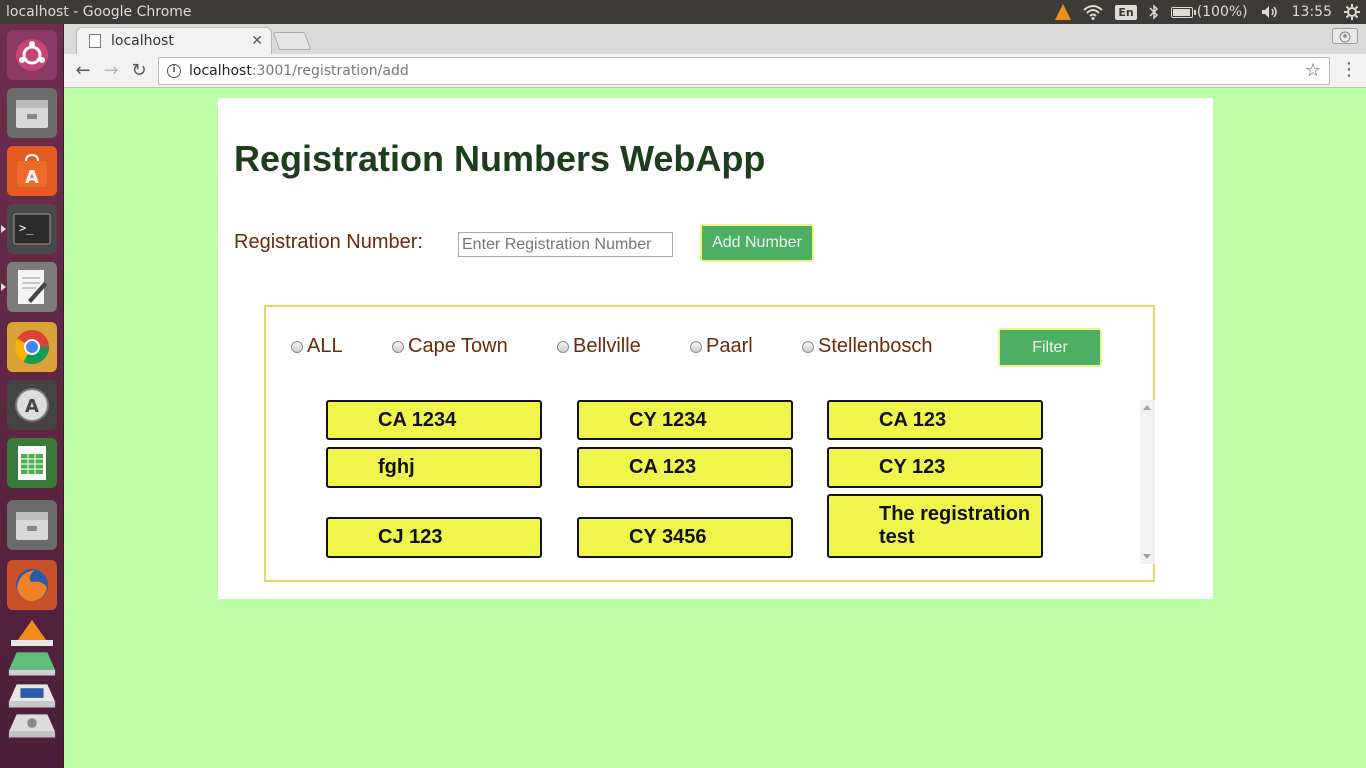 This screenshot has height=768, width=1366. What do you see at coordinates (1147, 556) in the screenshot?
I see `scroll-down-arrow-icon` at bounding box center [1147, 556].